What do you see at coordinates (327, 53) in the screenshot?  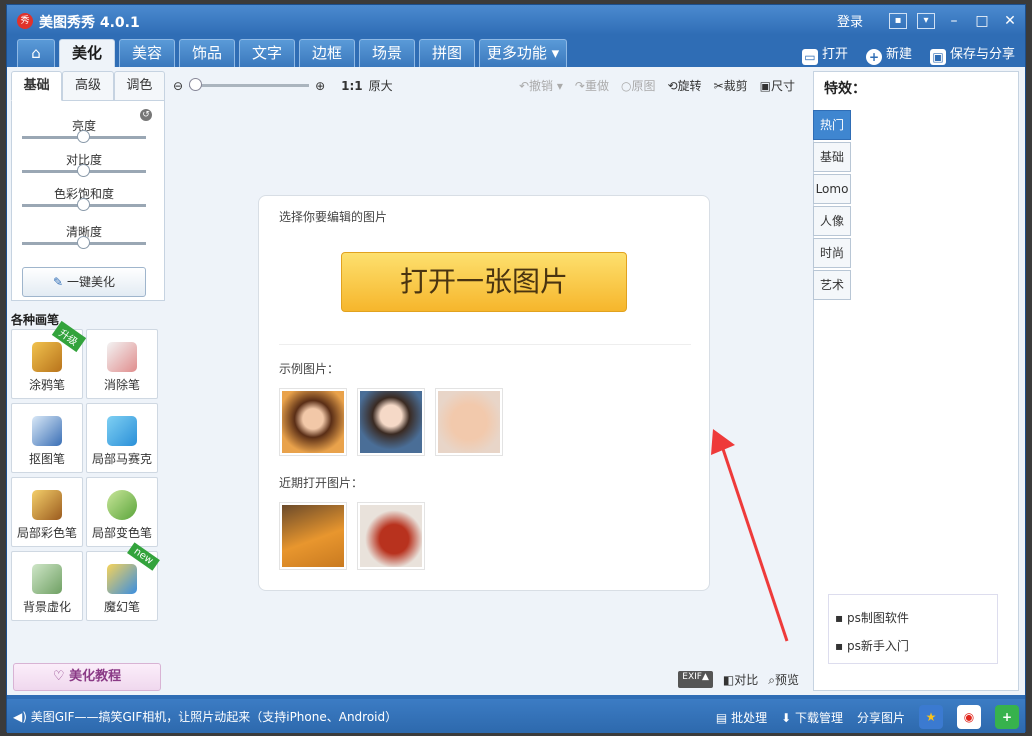 I see `tab-frame: 边框` at bounding box center [327, 53].